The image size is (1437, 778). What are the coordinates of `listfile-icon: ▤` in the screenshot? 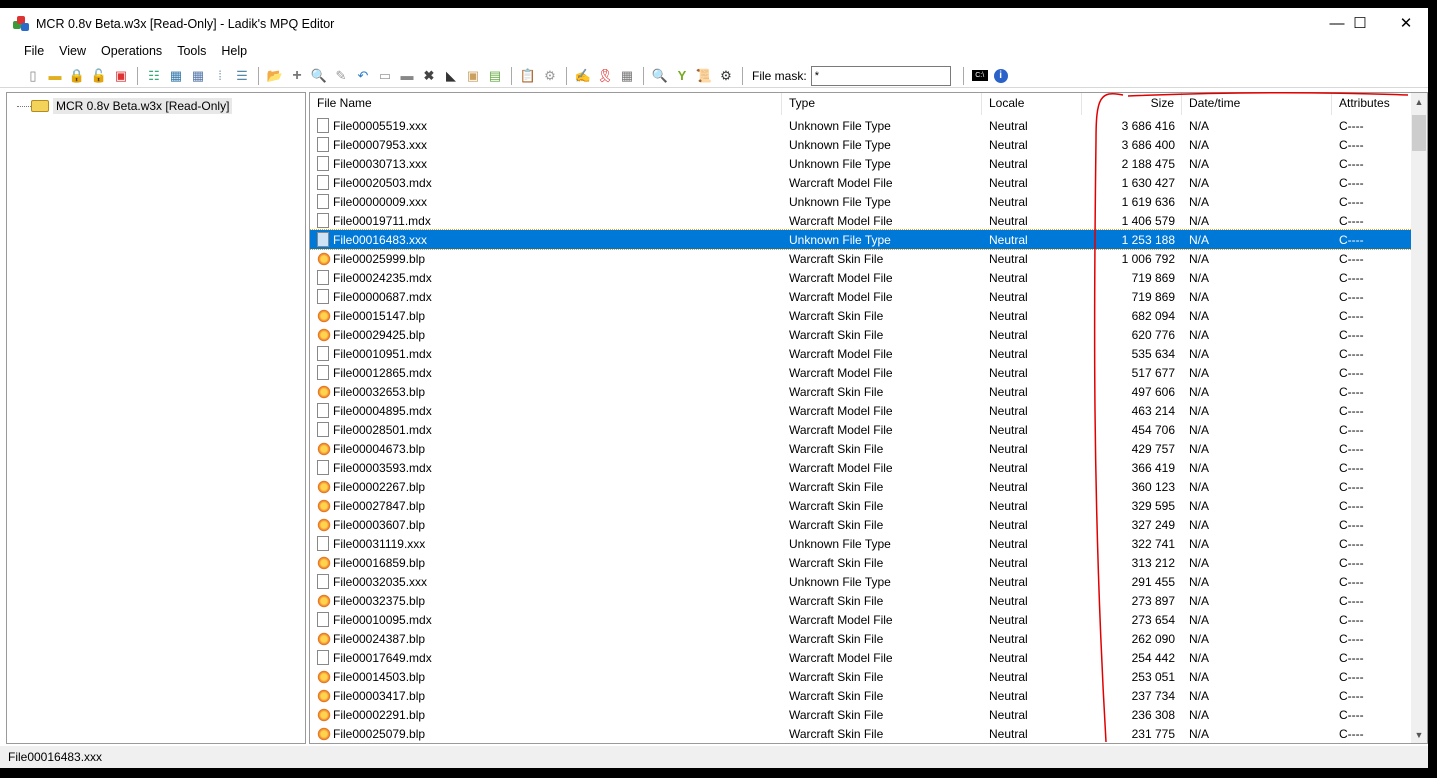 It's located at (495, 76).